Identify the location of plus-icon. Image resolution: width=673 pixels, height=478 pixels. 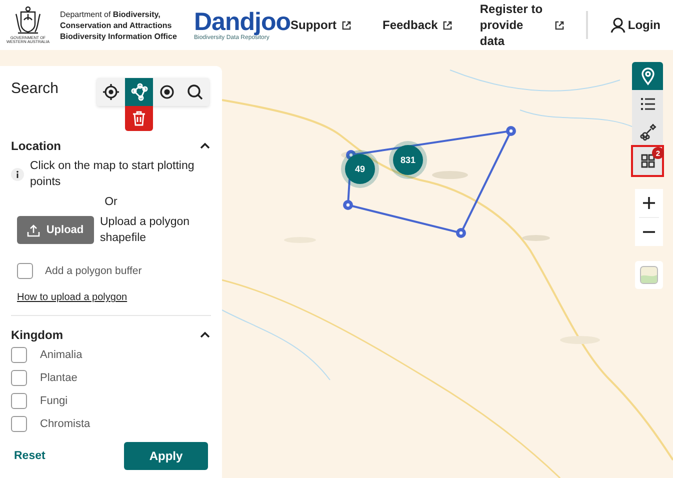
(649, 203).